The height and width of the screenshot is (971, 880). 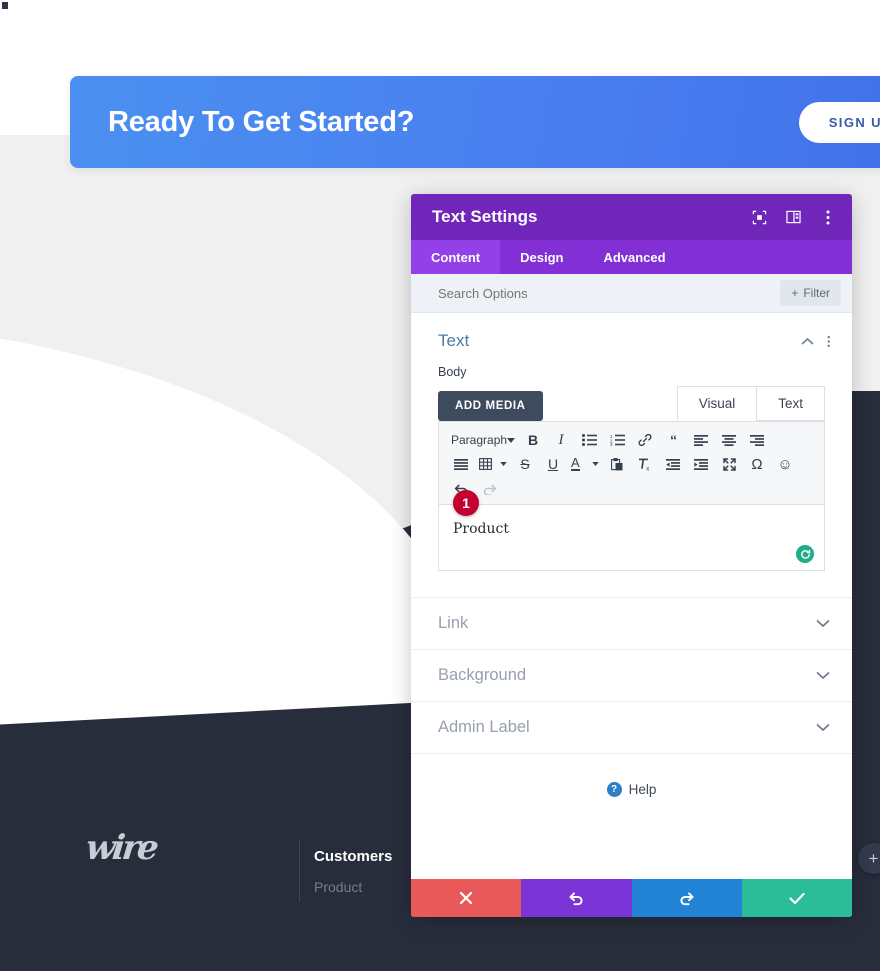 What do you see at coordinates (839, 122) in the screenshot?
I see `sign-up-button: SIGN UP` at bounding box center [839, 122].